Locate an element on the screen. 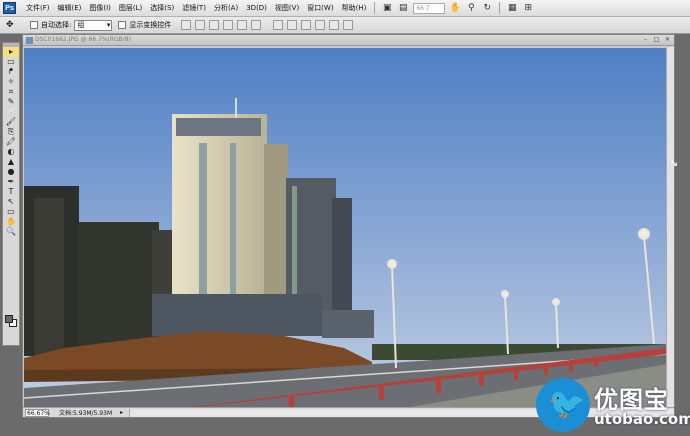  document-titlebar: DSC01662.JPG @ 66.7%(RGB/8) – □ ✕ is located at coordinates (348, 40).